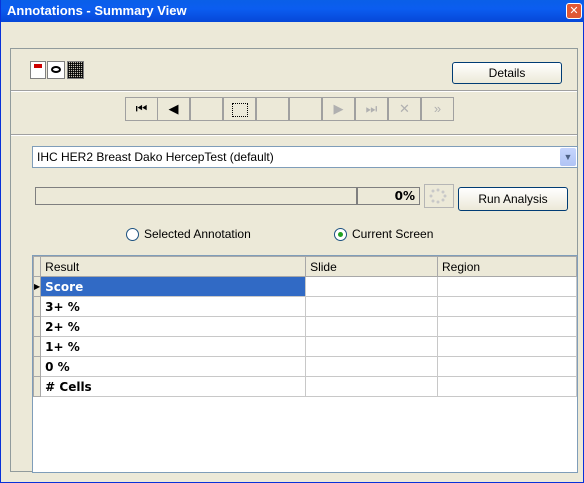 This screenshot has width=584, height=483. I want to click on cell-result: 1+ %, so click(173, 346).